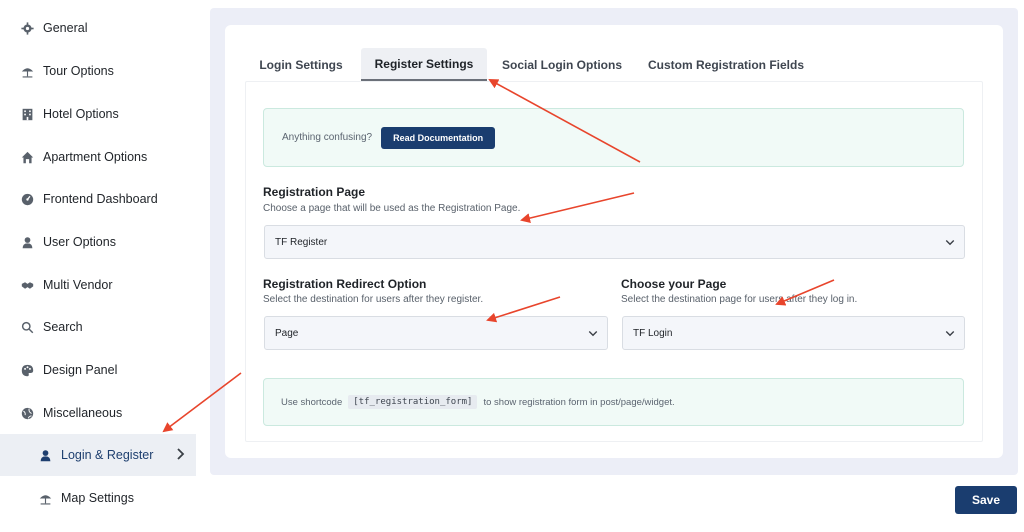 Image resolution: width=1024 pixels, height=532 pixels. I want to click on sidebar-item-label: General, so click(65, 28).